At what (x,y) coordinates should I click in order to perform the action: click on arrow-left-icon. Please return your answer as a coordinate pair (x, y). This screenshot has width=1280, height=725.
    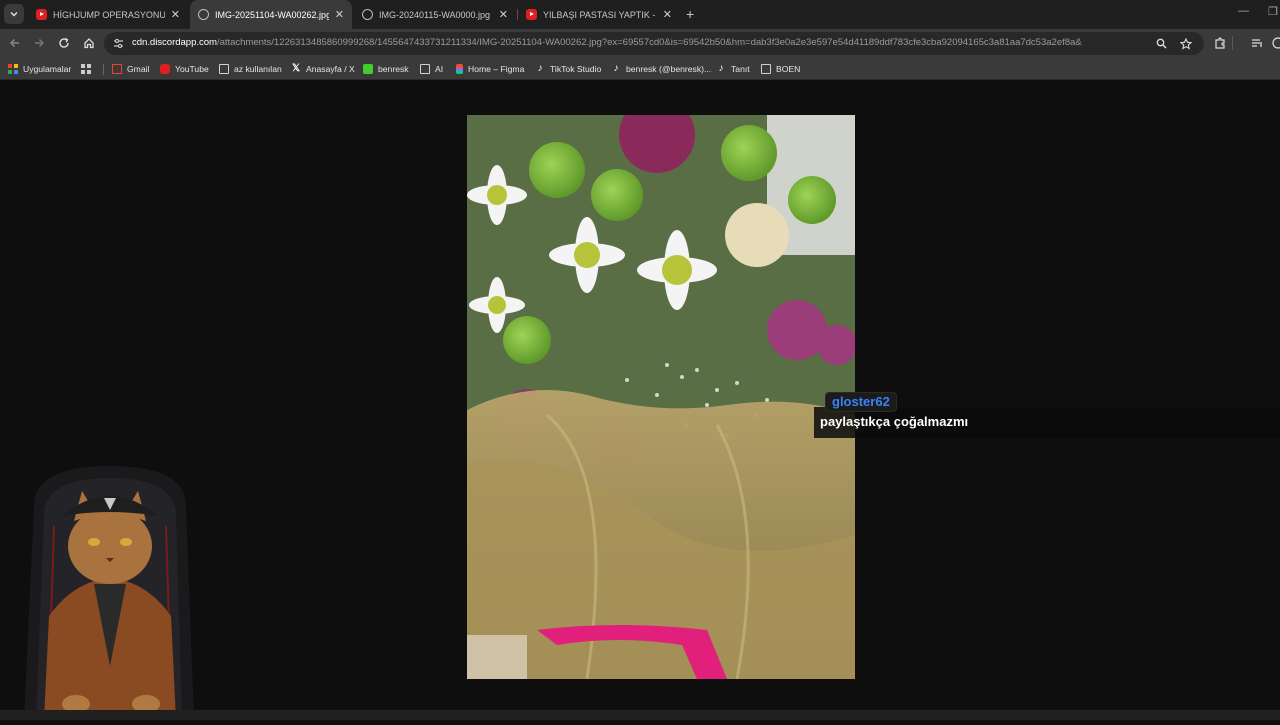
    Looking at the image, I should click on (14, 43).